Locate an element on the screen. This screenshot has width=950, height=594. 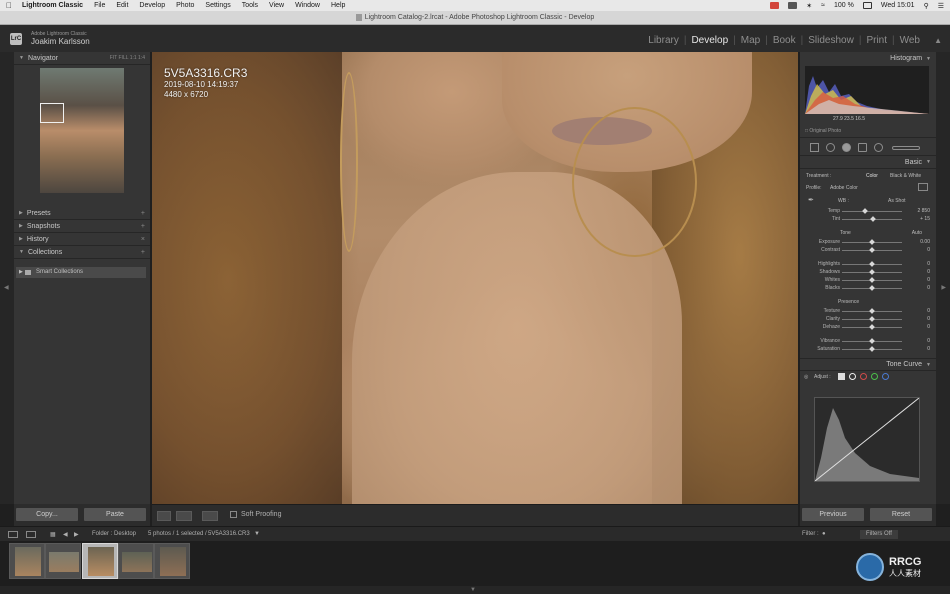
secondary-display-icon is located at coordinates (31, 534).